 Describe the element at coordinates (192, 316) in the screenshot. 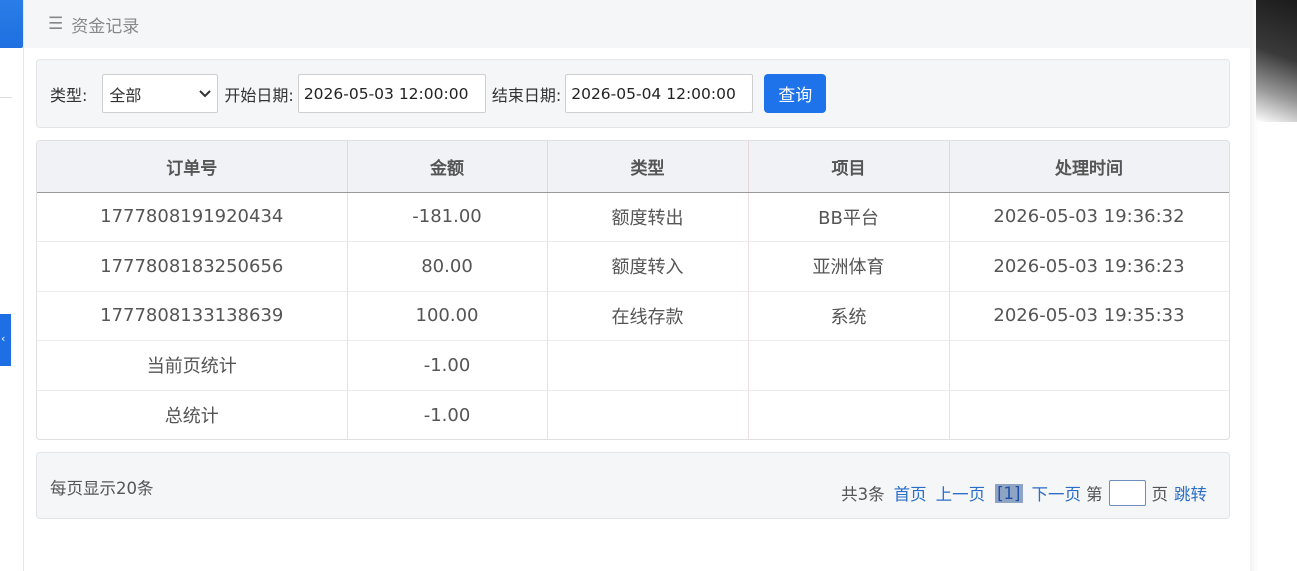

I see `cell-order-no: 1777808133138639` at that location.